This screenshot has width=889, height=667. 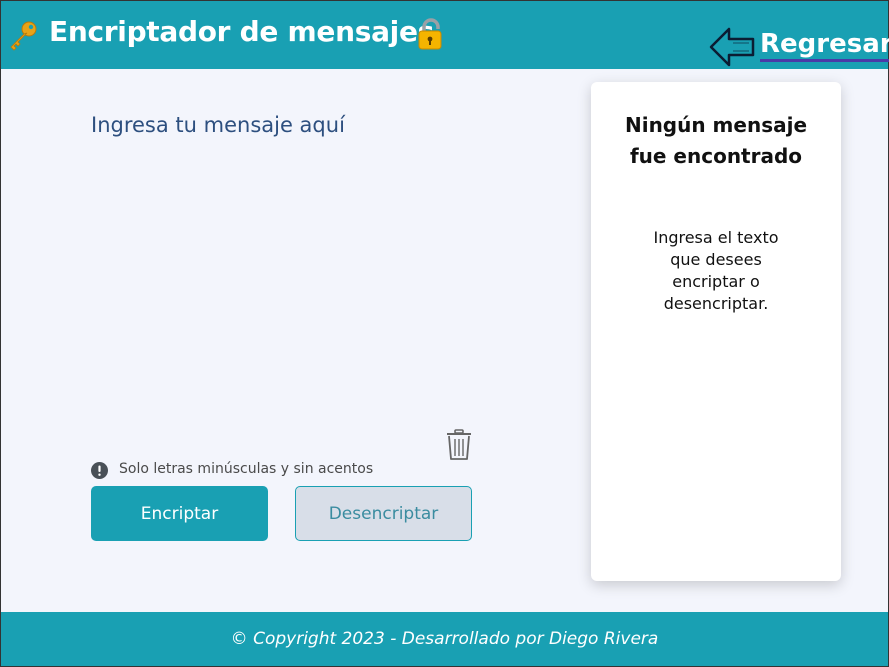 I want to click on info-icon, so click(x=99, y=470).